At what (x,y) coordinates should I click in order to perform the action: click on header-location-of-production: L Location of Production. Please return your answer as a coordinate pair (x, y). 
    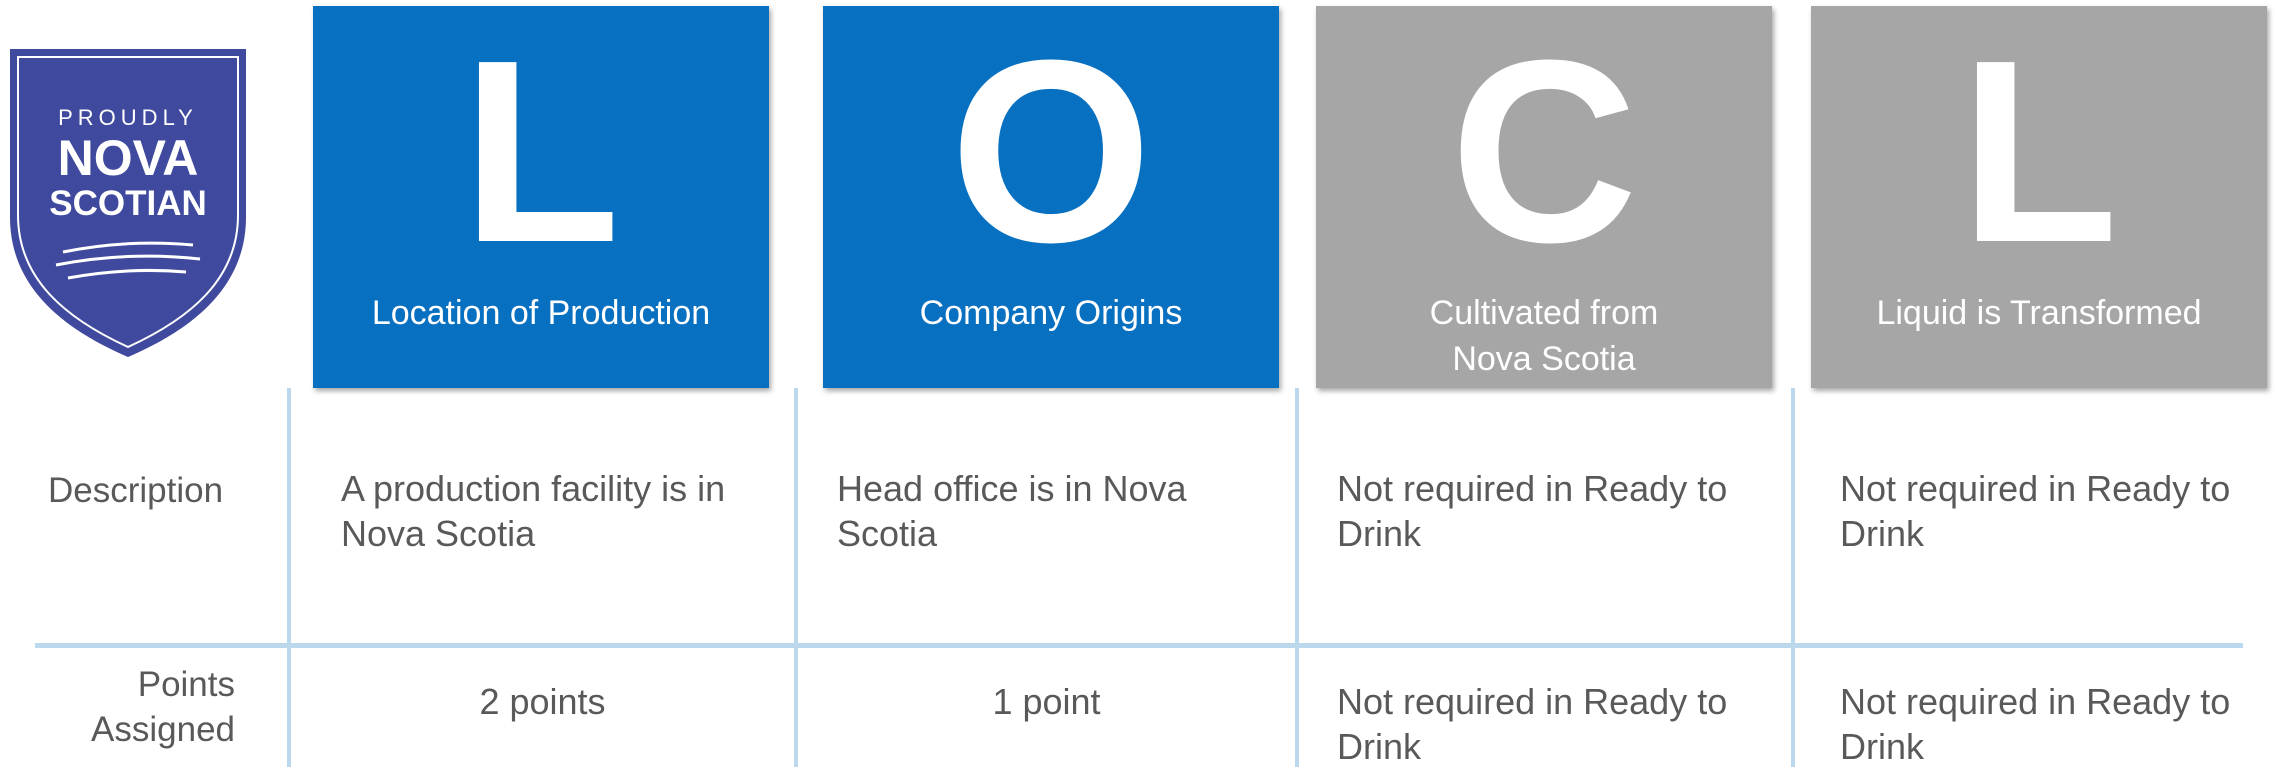
    Looking at the image, I should click on (541, 197).